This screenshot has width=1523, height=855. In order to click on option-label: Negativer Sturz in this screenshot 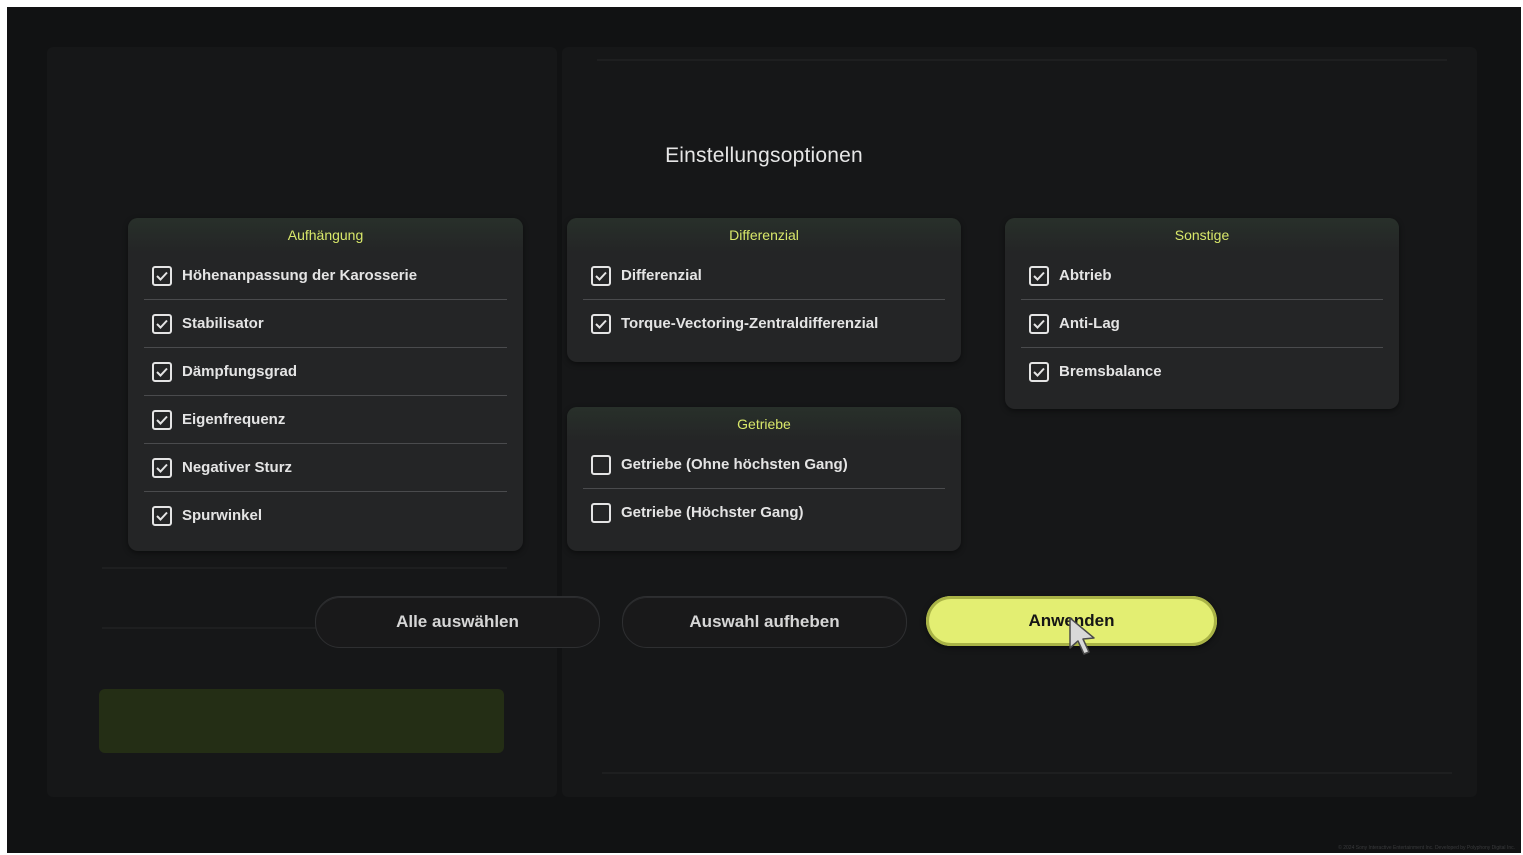, I will do `click(237, 467)`.